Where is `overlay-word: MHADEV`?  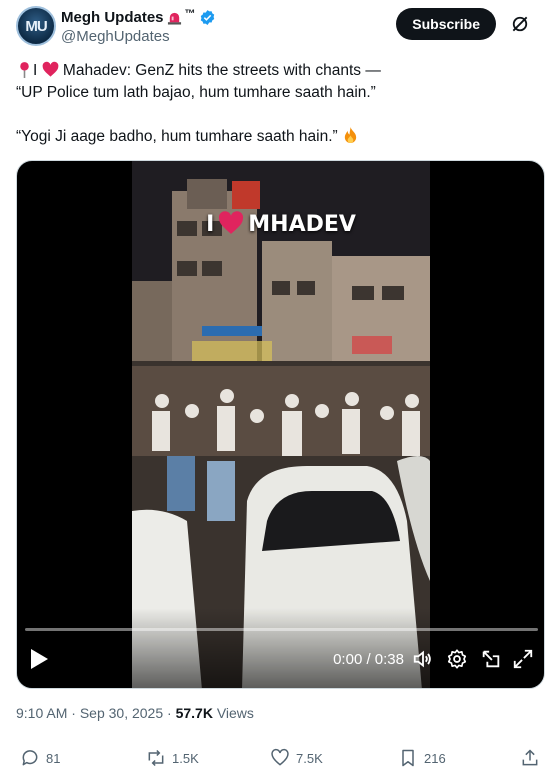
overlay-word: MHADEV is located at coordinates (302, 224).